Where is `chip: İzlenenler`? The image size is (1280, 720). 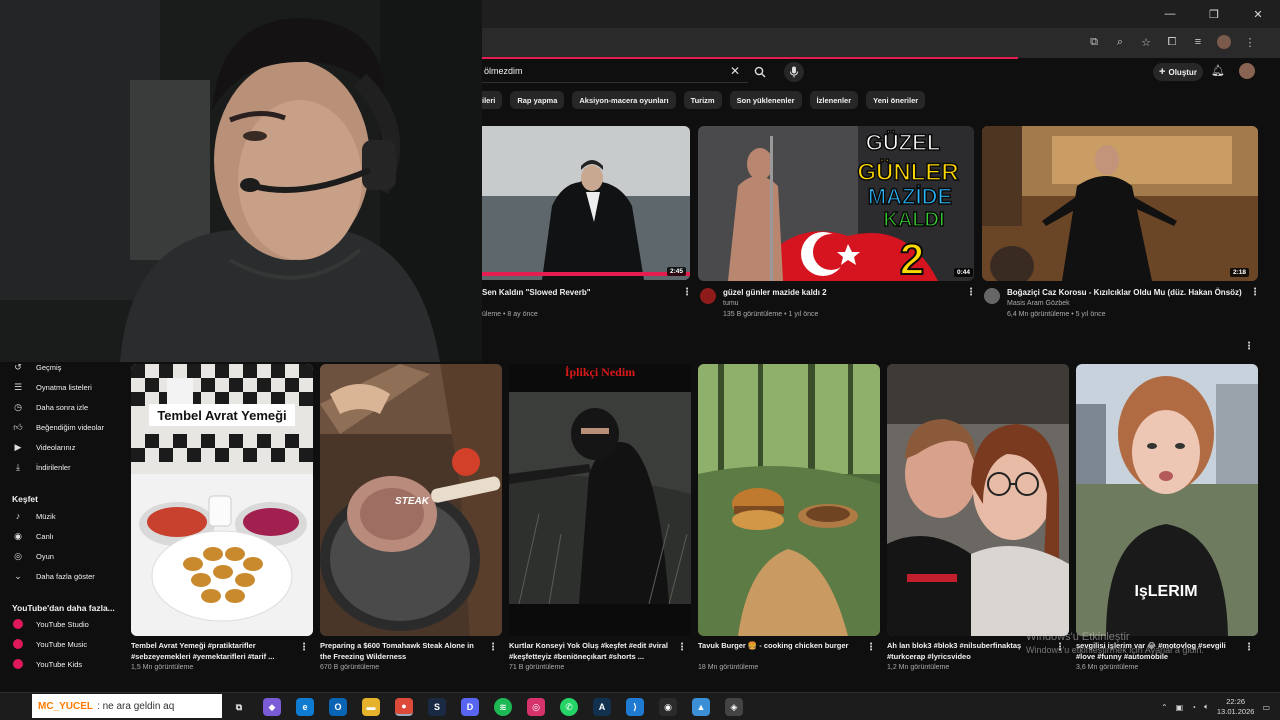
chip: İzlenenler is located at coordinates (834, 100).